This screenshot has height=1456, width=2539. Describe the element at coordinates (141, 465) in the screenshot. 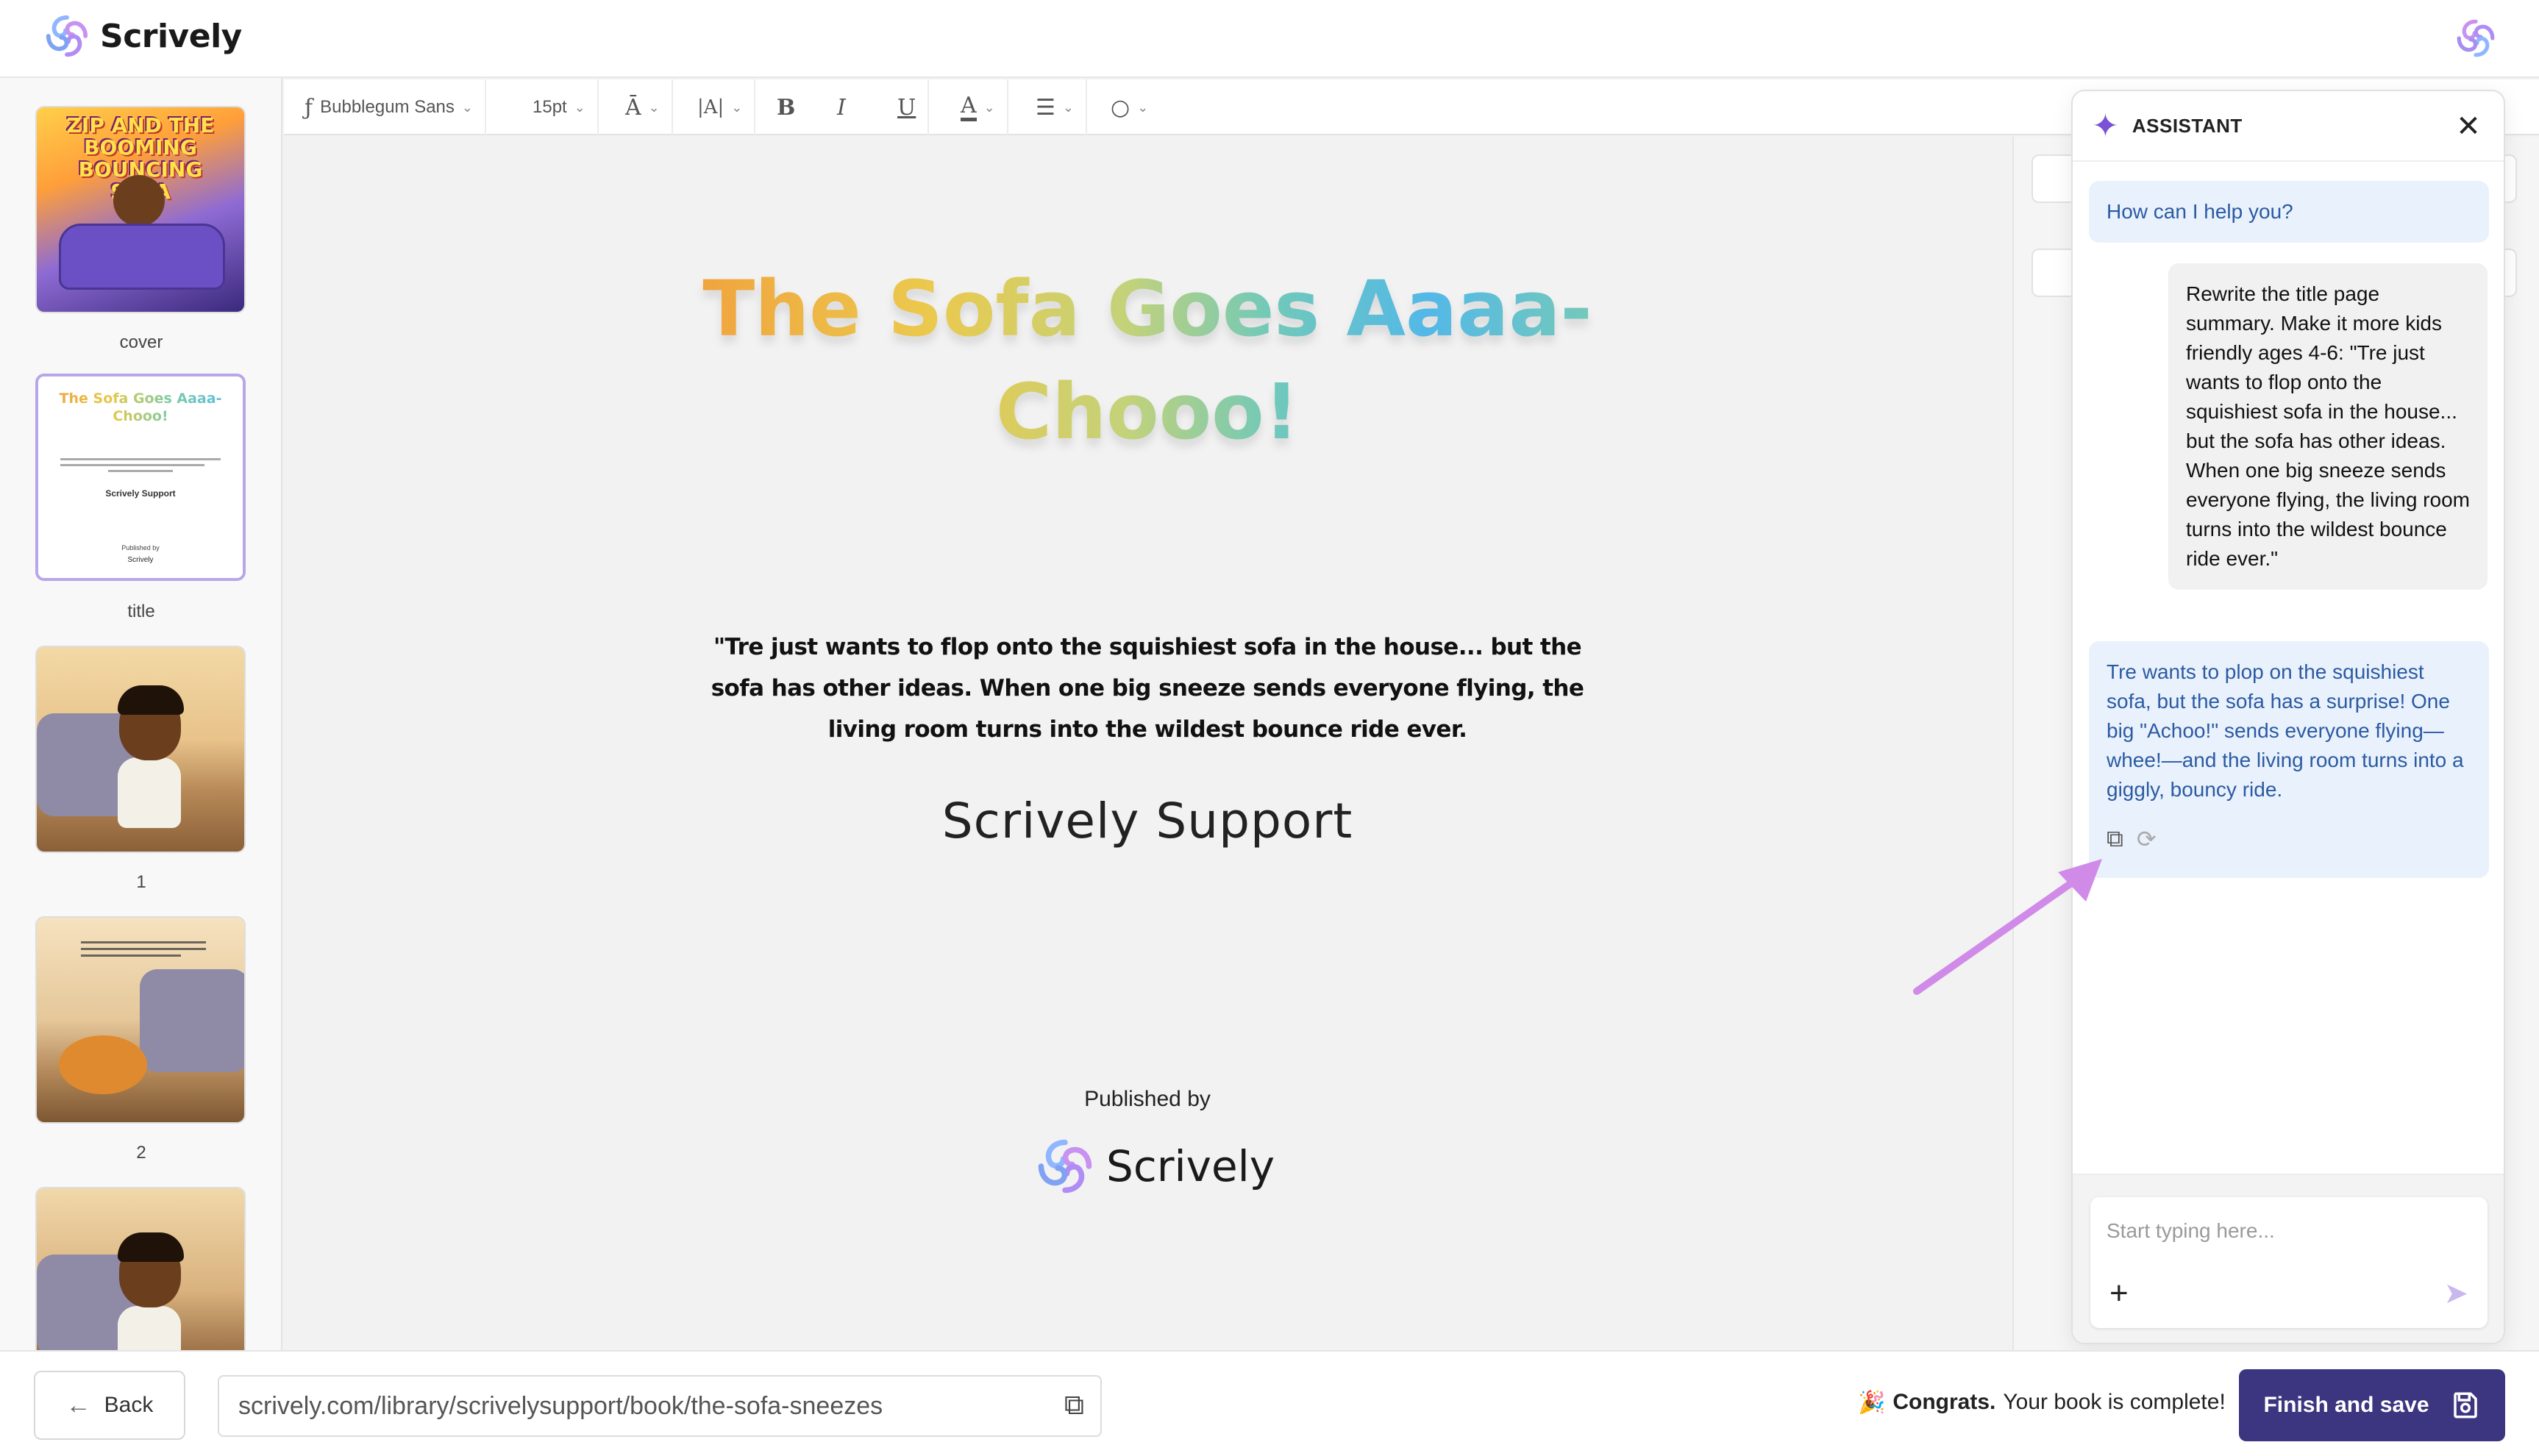

I see `title-thumb-summary-lines` at that location.